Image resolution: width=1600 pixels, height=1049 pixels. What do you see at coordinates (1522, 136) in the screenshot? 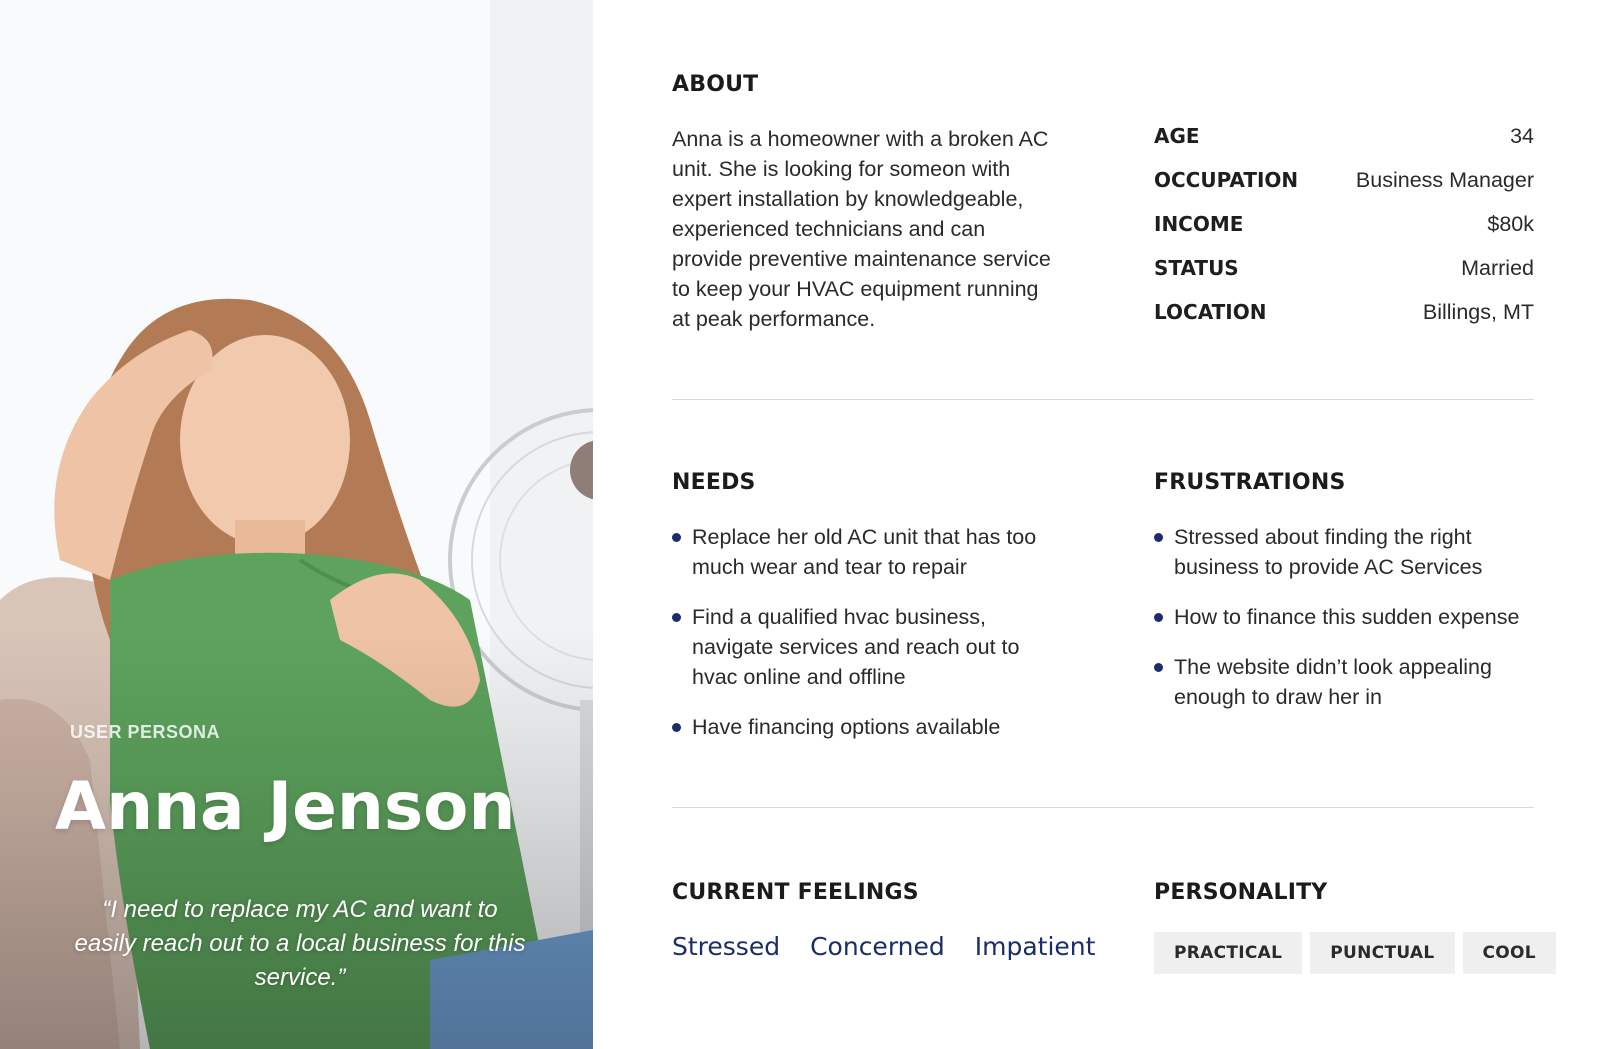
I see `fact-value: 34` at bounding box center [1522, 136].